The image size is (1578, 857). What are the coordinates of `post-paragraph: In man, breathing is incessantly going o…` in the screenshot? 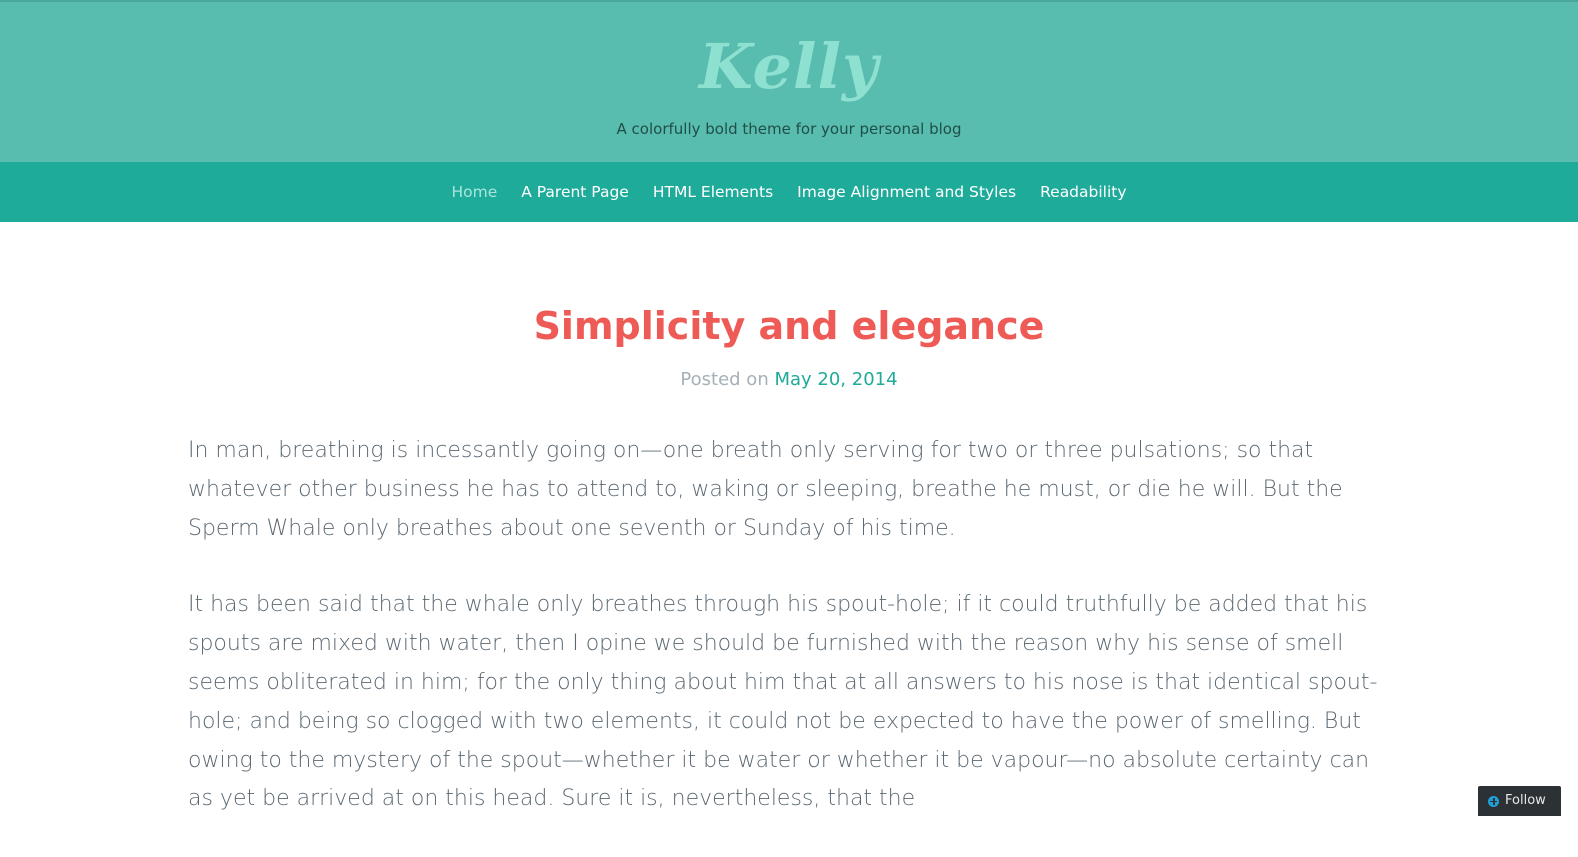 It's located at (765, 489).